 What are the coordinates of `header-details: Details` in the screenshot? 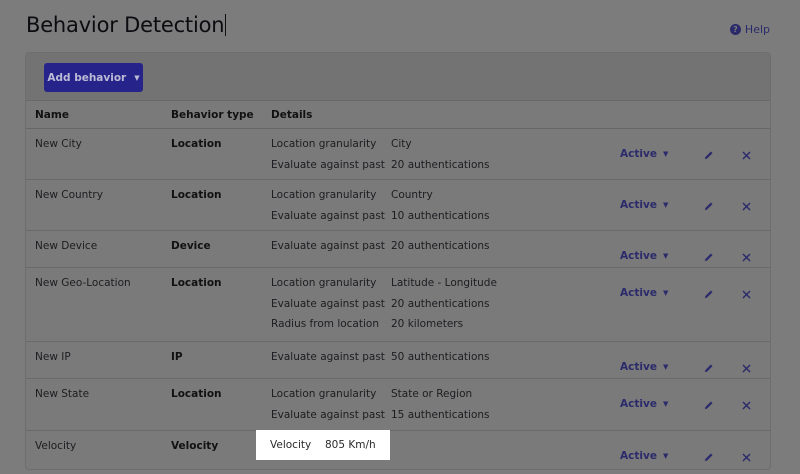 It's located at (292, 115).